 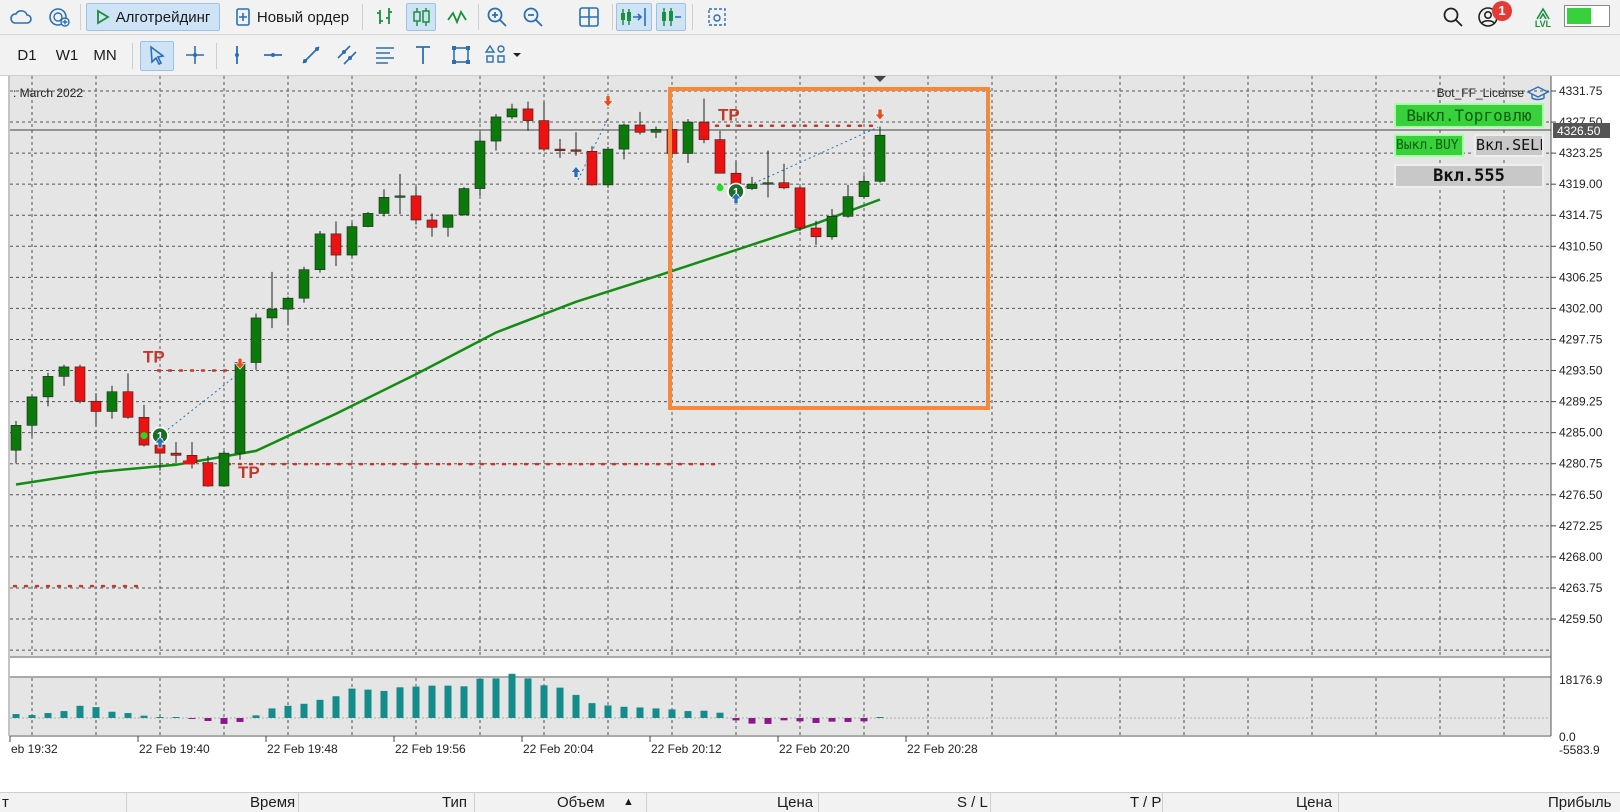 What do you see at coordinates (1469, 176) in the screenshot?
I see `lot-button: Вкл.555` at bounding box center [1469, 176].